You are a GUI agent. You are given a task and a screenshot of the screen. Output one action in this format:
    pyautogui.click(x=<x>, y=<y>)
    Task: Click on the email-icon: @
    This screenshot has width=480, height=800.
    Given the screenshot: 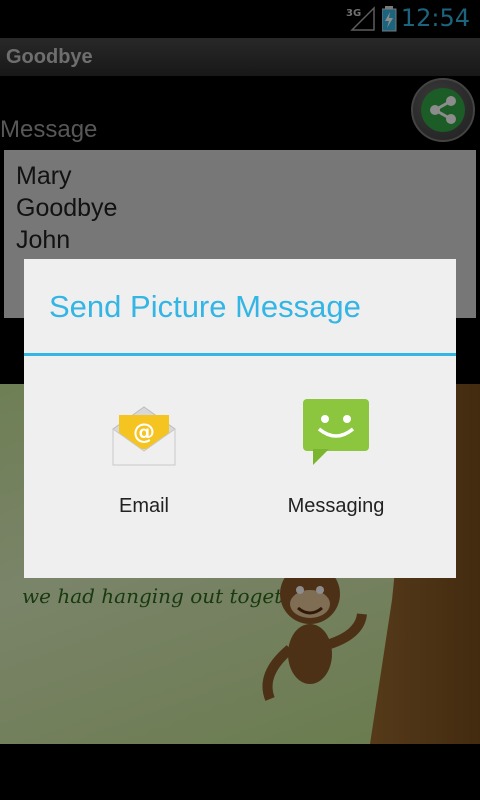 What is the action you would take?
    pyautogui.click(x=144, y=436)
    